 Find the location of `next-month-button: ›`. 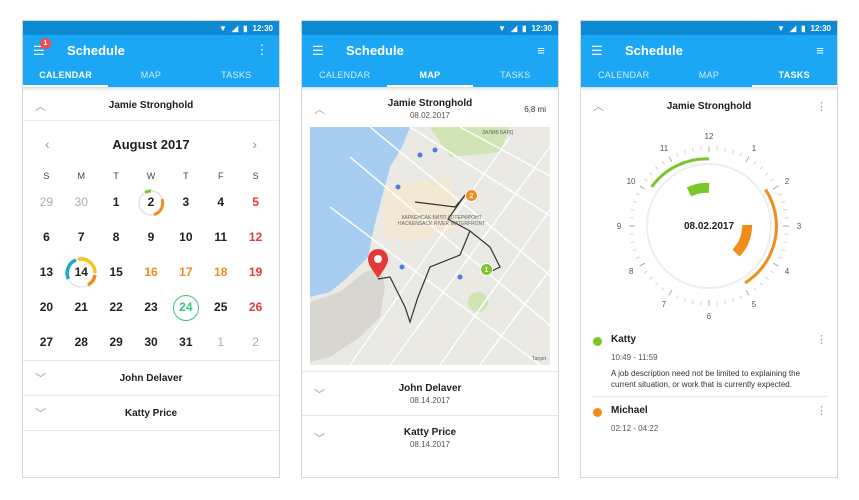

next-month-button: › is located at coordinates (254, 144).